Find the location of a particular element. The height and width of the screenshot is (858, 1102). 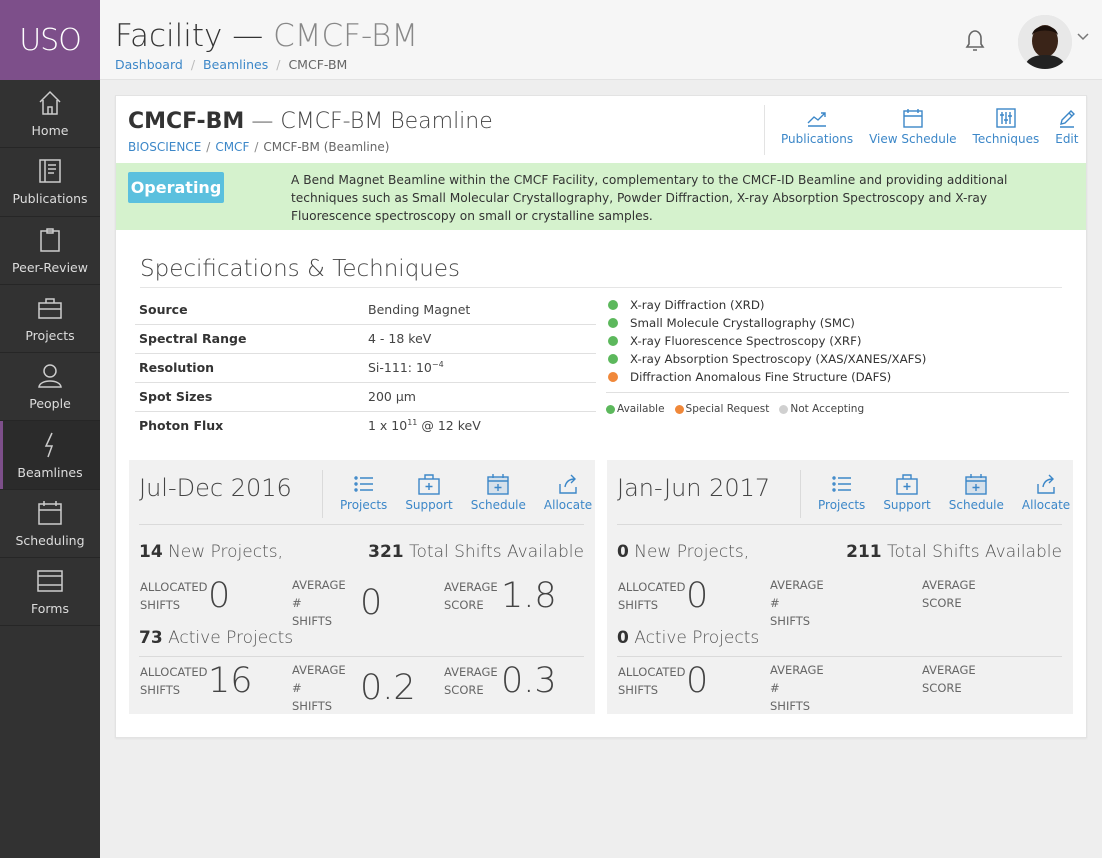

share-icon is located at coordinates (568, 484).